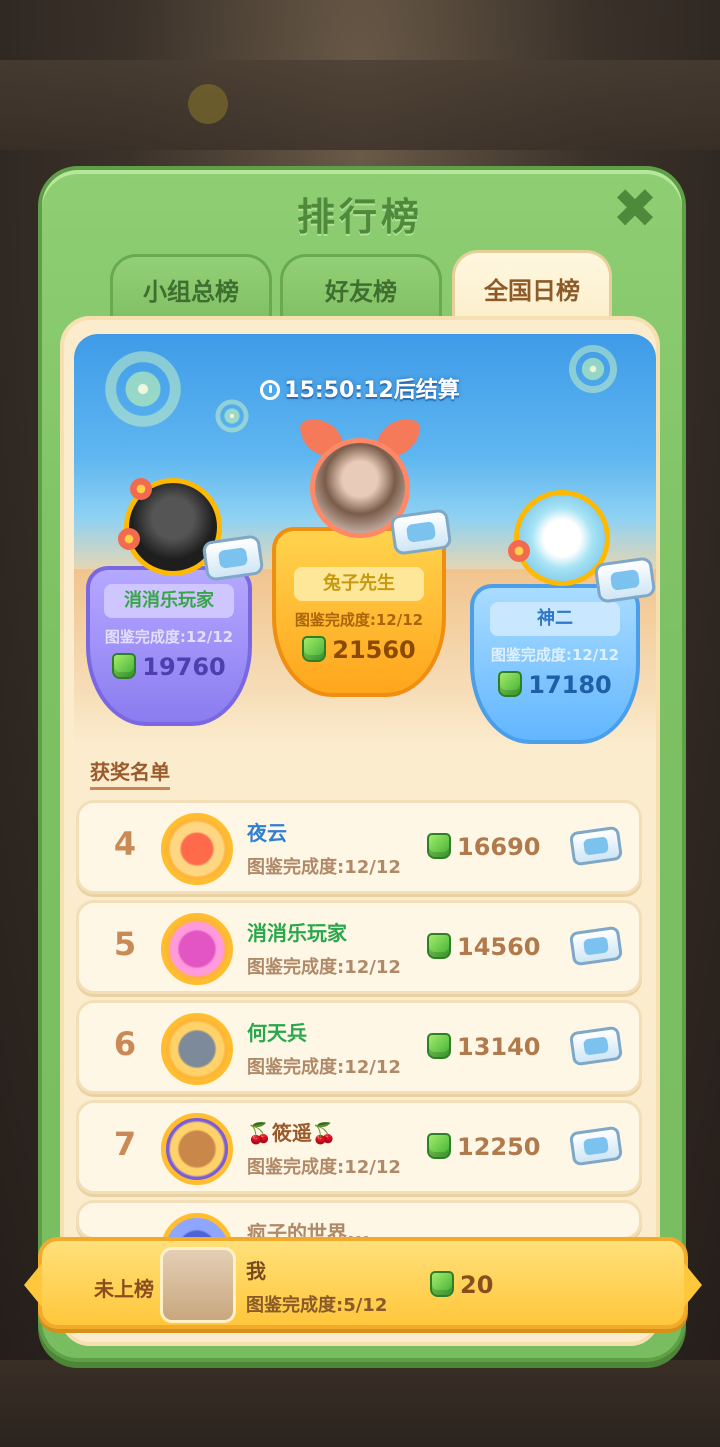 The height and width of the screenshot is (1447, 720). Describe the element at coordinates (292, 1133) in the screenshot. I see `player-name: 🍒筱遥🍒` at that location.